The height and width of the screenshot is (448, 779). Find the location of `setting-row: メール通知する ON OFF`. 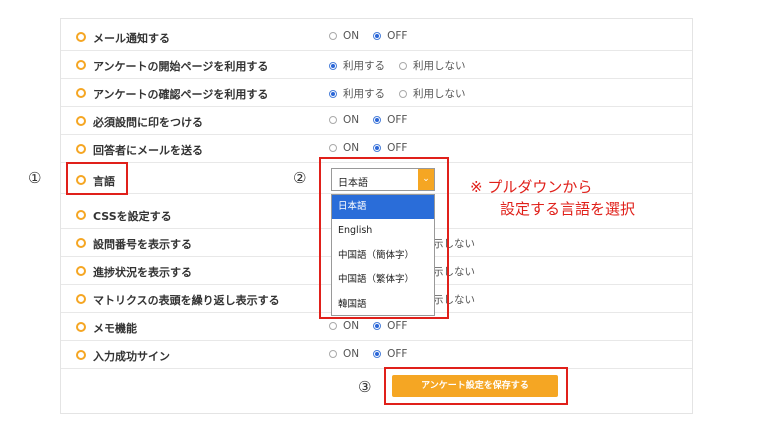

setting-row: メール通知する ON OFF is located at coordinates (376, 37).